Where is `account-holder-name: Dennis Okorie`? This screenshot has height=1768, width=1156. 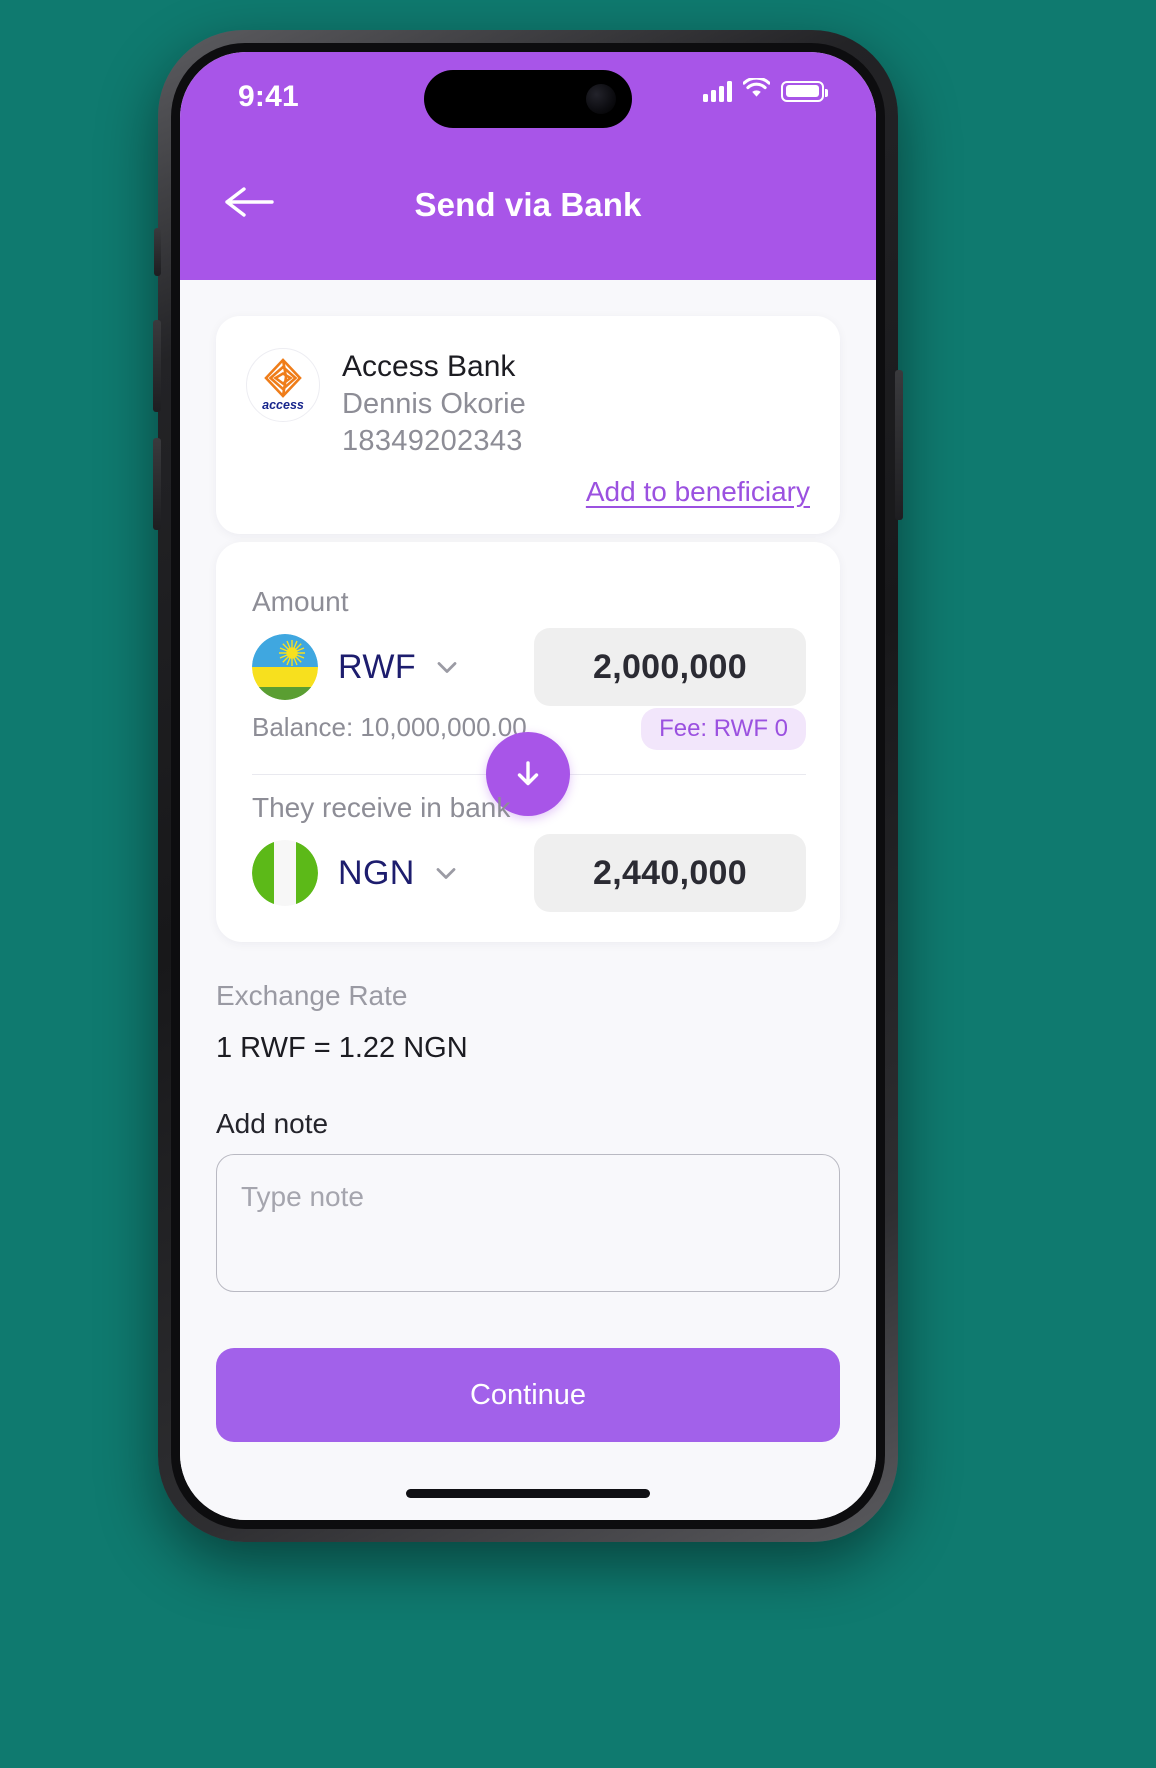
account-holder-name: Dennis Okorie is located at coordinates (434, 403).